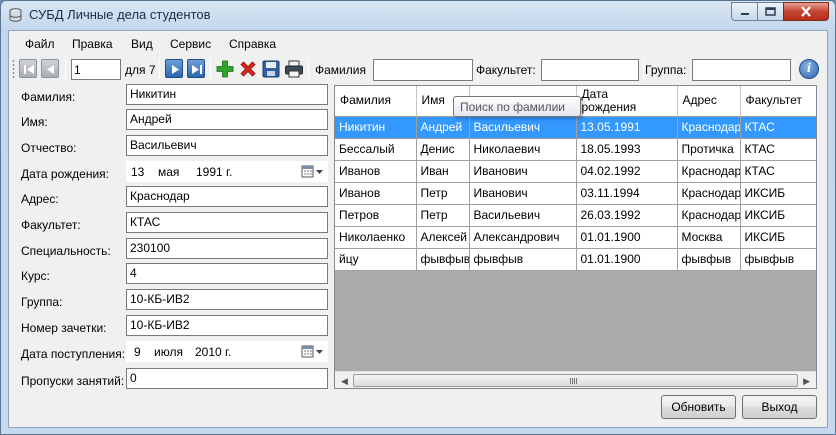  What do you see at coordinates (418, 15) in the screenshot?
I see `title-bar: СУБД Личные дела студентов` at bounding box center [418, 15].